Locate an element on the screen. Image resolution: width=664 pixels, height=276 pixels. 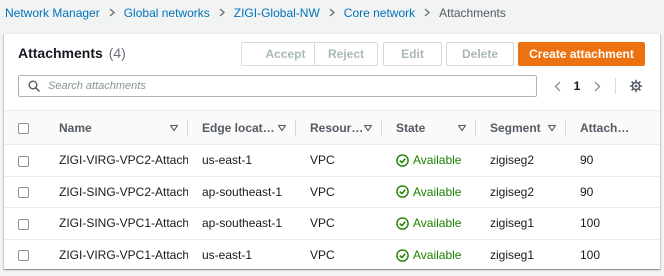
select-all-checkbox is located at coordinates (23, 128).